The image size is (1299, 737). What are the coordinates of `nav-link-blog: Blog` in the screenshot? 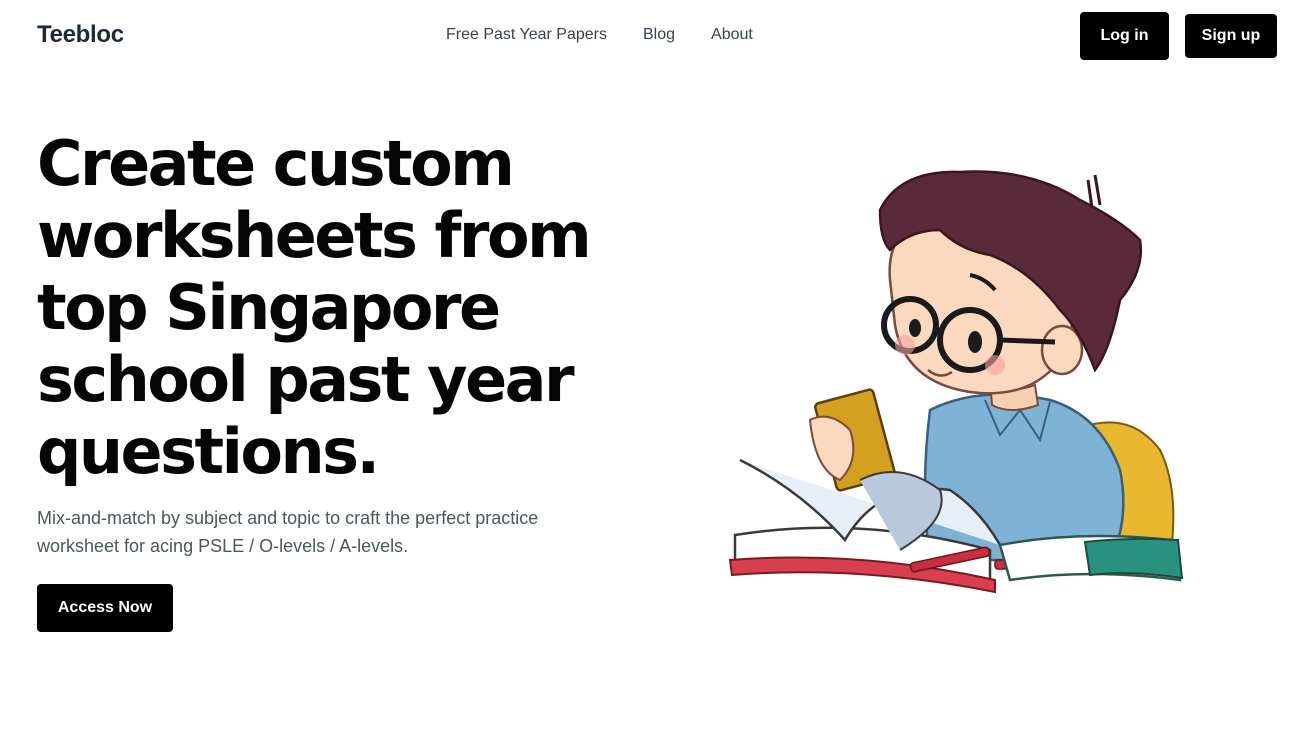 It's located at (659, 35).